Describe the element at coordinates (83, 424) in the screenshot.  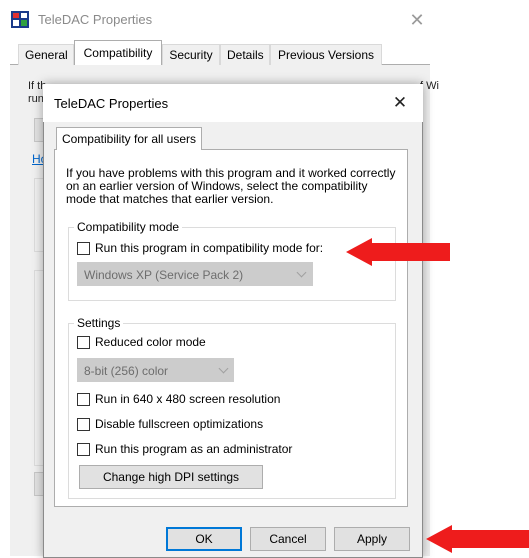
I see `fullscreen-opt-checkbox` at that location.